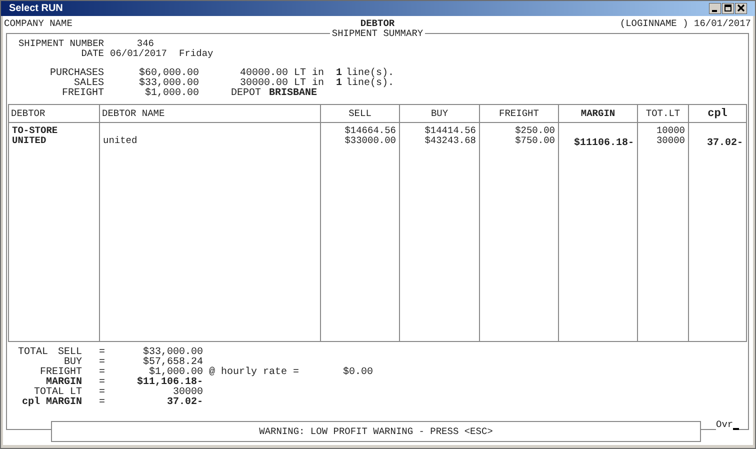  I want to click on total-label: BUY, so click(73, 363).